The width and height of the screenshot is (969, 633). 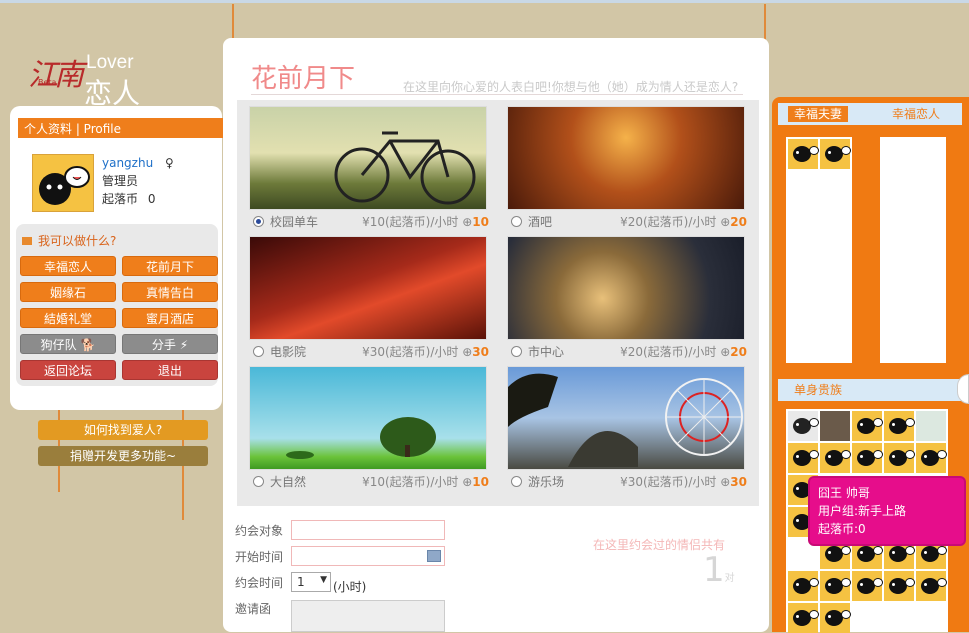 I want to click on place-name: 游乐场, so click(x=546, y=481).